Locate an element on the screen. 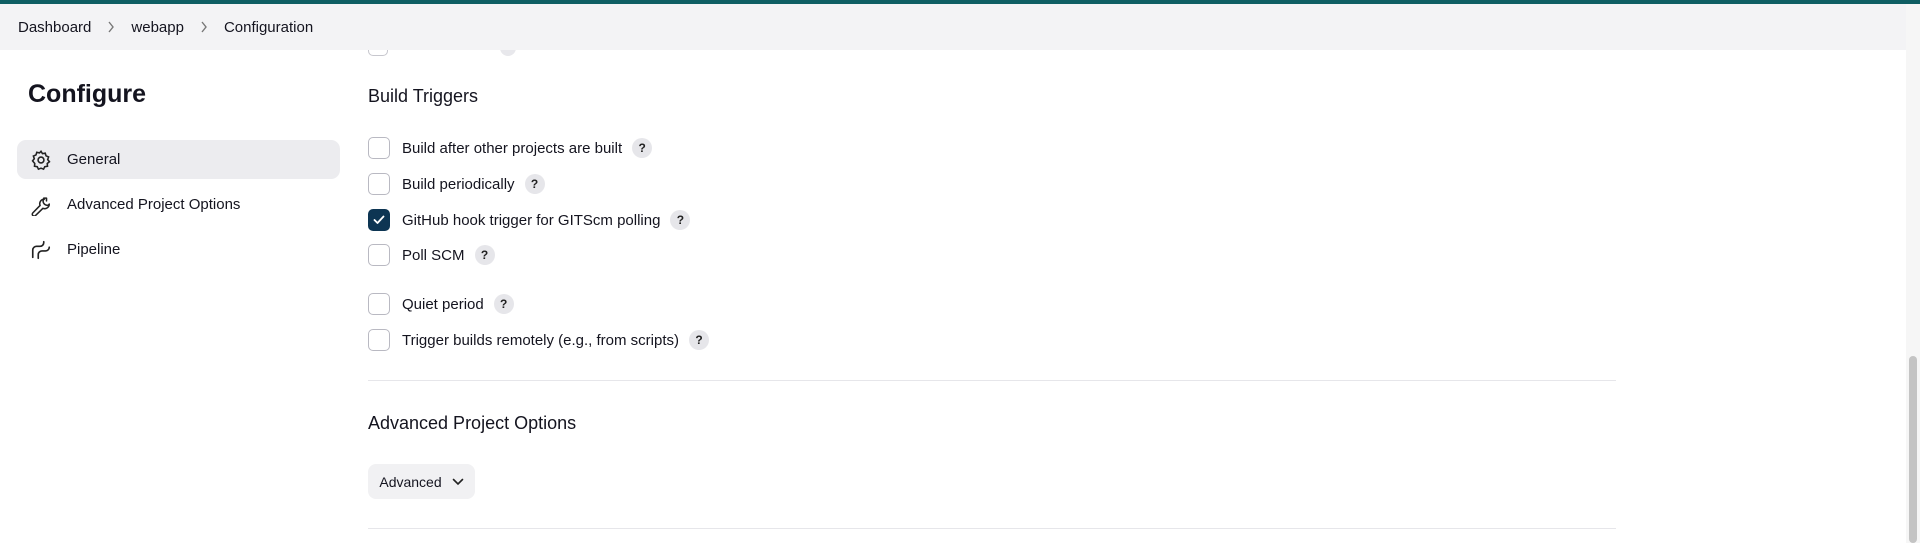 Image resolution: width=1920 pixels, height=543 pixels. trigger-option-build-after-other-projects: Build after other projects are built ? is located at coordinates (510, 148).